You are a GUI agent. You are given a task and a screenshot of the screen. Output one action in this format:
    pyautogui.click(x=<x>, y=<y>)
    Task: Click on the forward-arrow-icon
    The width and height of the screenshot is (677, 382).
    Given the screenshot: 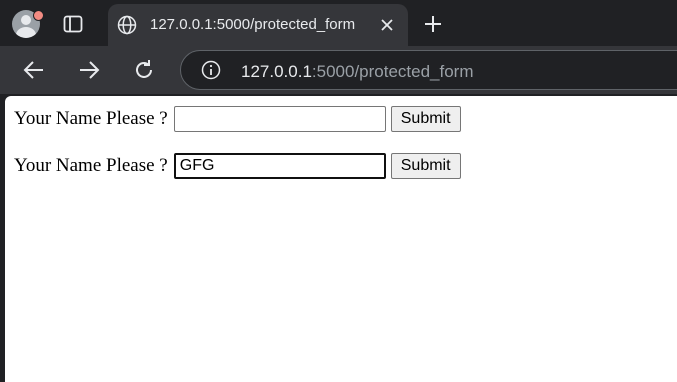 What is the action you would take?
    pyautogui.click(x=89, y=70)
    